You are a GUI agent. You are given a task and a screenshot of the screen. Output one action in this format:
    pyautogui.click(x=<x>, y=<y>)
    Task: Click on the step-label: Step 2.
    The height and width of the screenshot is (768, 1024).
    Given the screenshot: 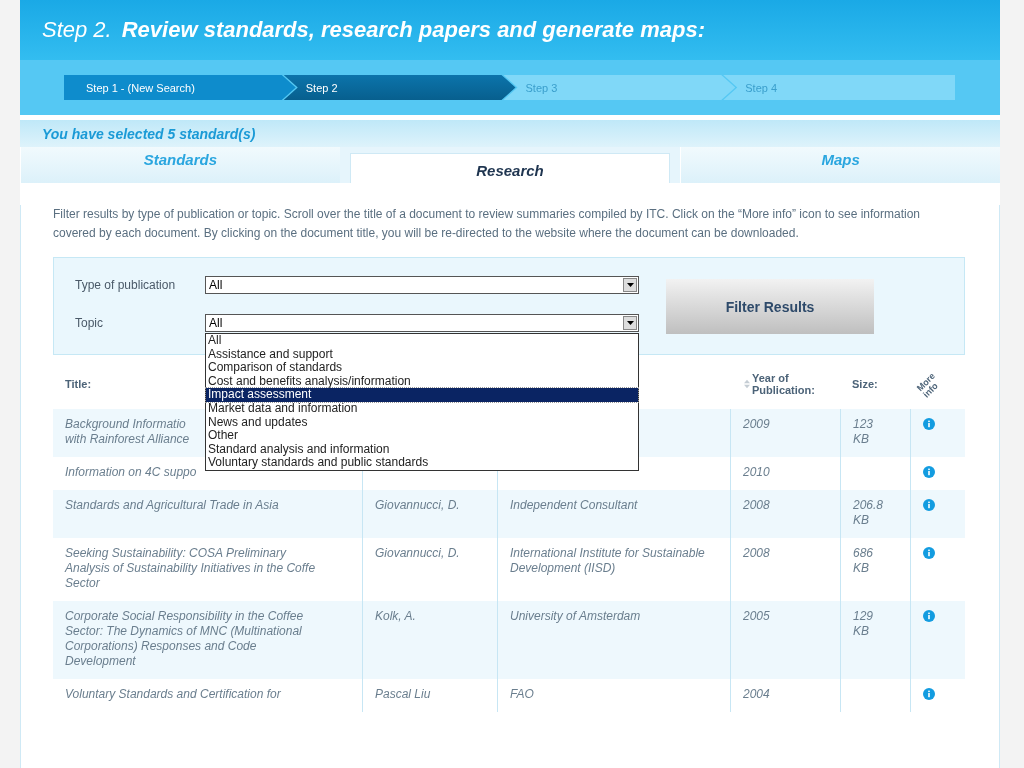 What is the action you would take?
    pyautogui.click(x=77, y=30)
    